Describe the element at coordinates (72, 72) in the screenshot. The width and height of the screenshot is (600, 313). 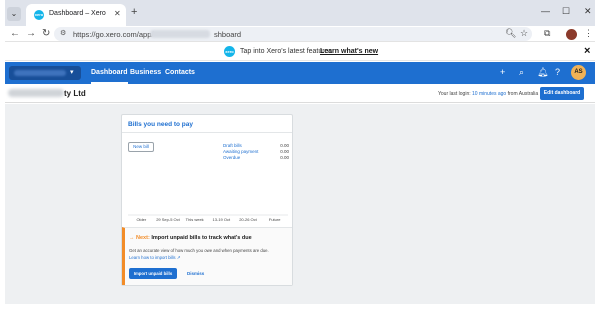
I see `chevron-down-icon: ▾` at that location.